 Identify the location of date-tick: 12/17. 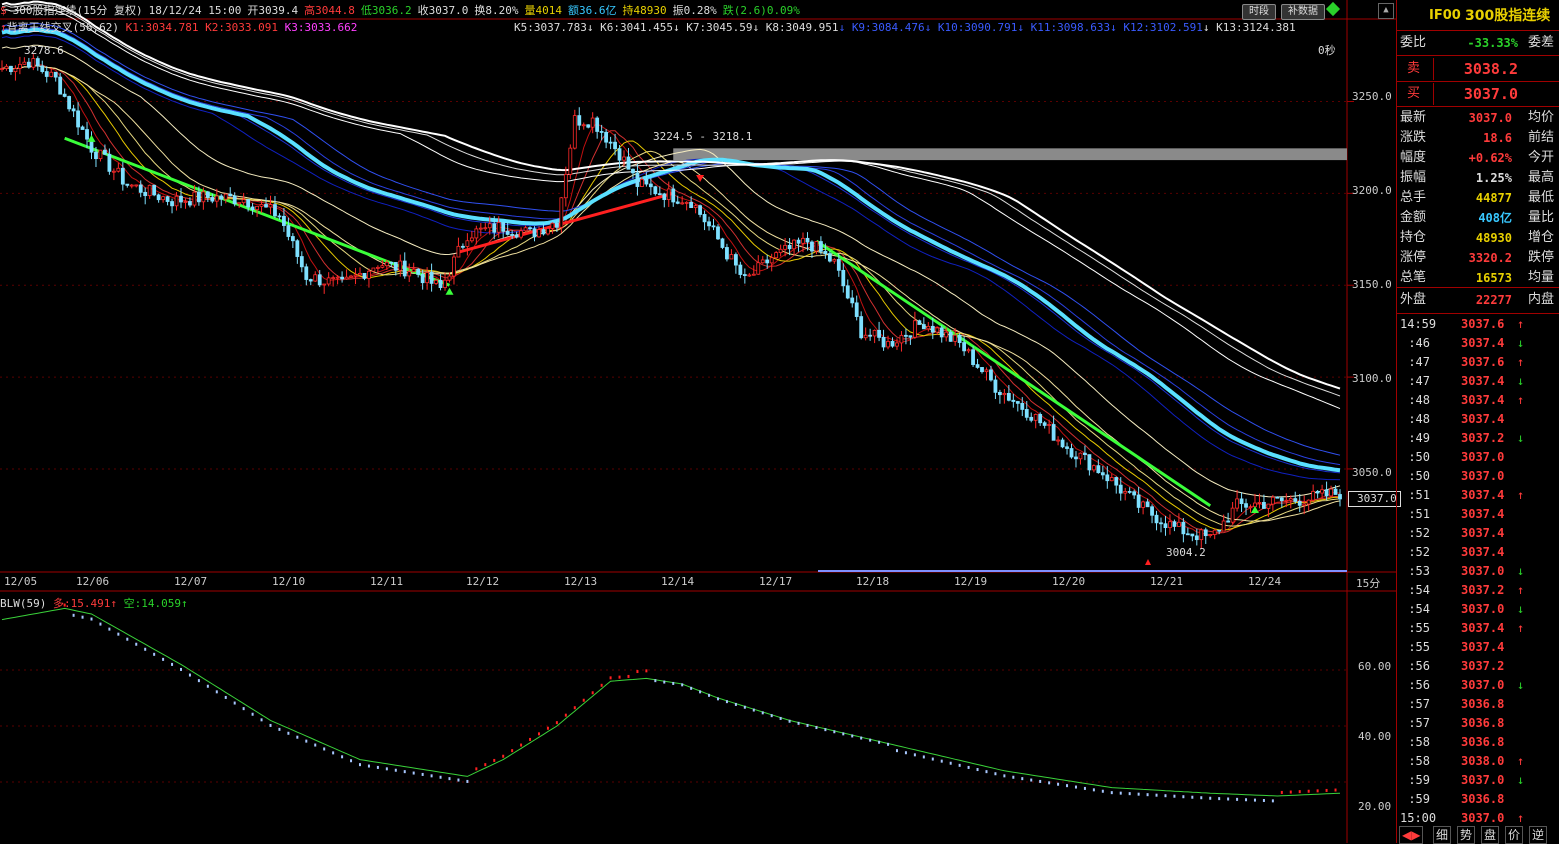
(776, 581).